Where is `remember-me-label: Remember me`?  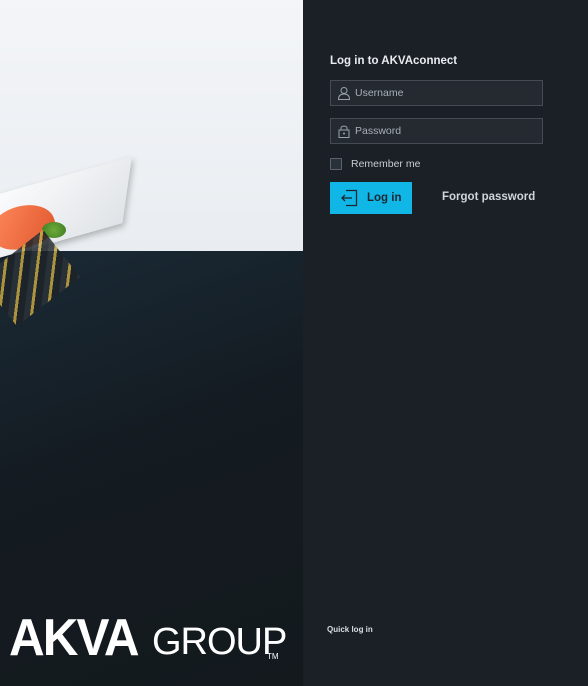 remember-me-label: Remember me is located at coordinates (385, 164).